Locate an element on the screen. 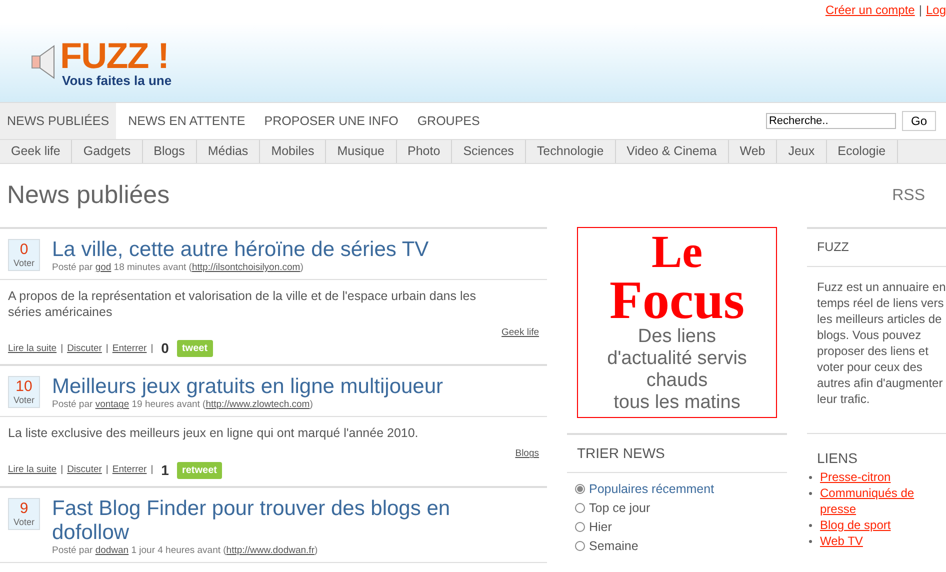  search-field: Recherche.. is located at coordinates (831, 121).